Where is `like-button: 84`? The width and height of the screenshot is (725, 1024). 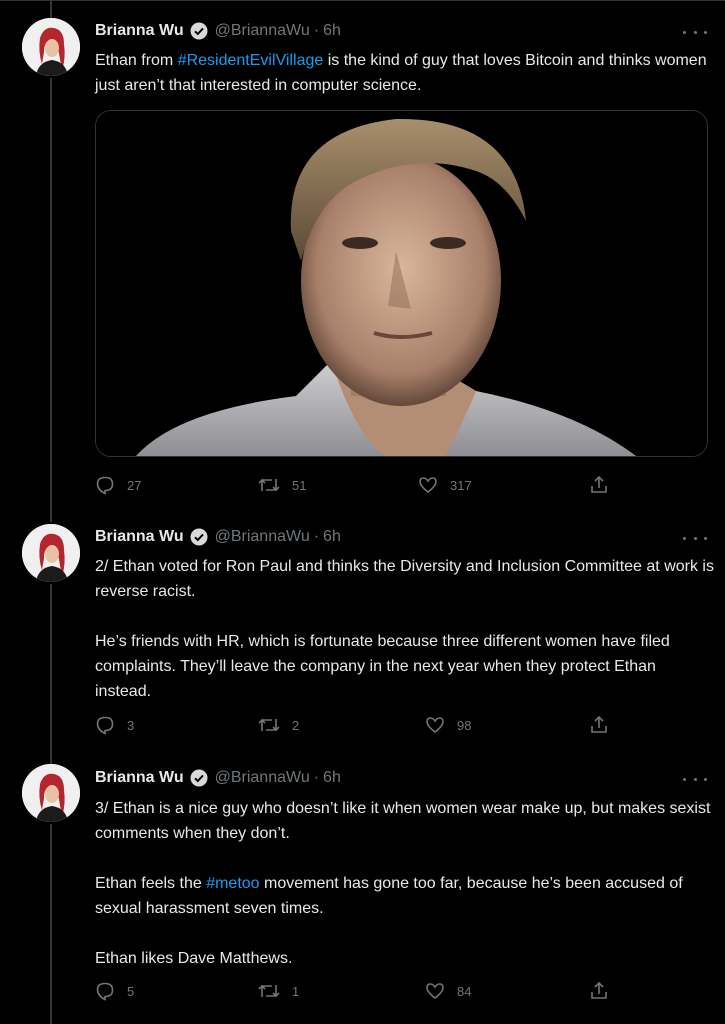
like-button: 84 is located at coordinates (448, 991).